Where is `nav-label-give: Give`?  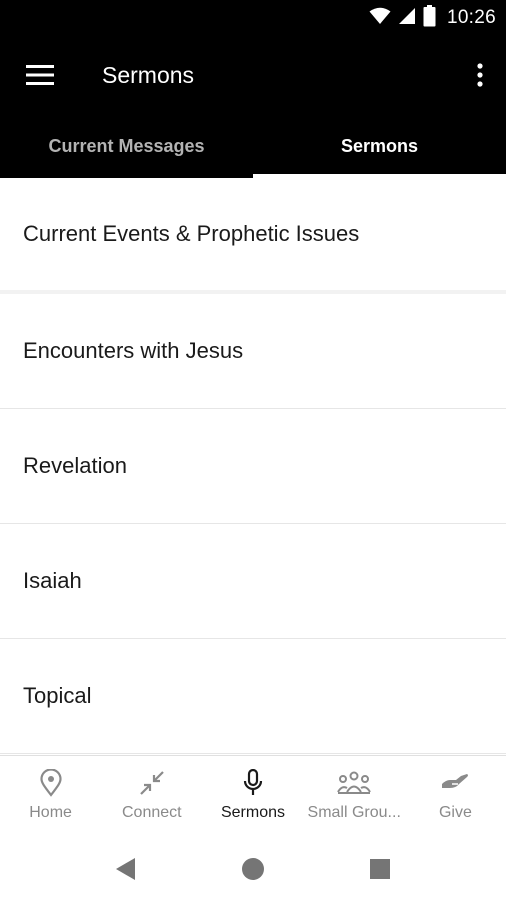 nav-label-give: Give is located at coordinates (455, 812).